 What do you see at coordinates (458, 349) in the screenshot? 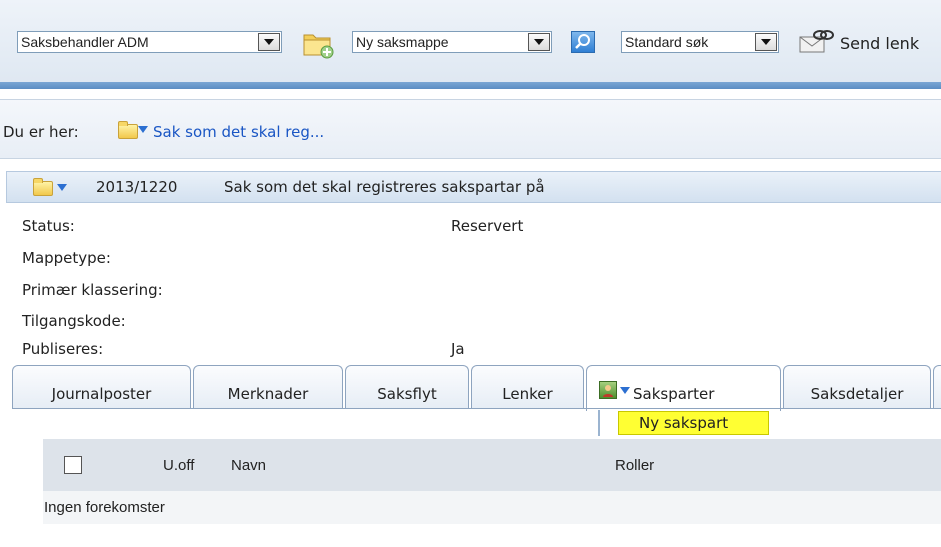
I see `field-value-published: Ja` at bounding box center [458, 349].